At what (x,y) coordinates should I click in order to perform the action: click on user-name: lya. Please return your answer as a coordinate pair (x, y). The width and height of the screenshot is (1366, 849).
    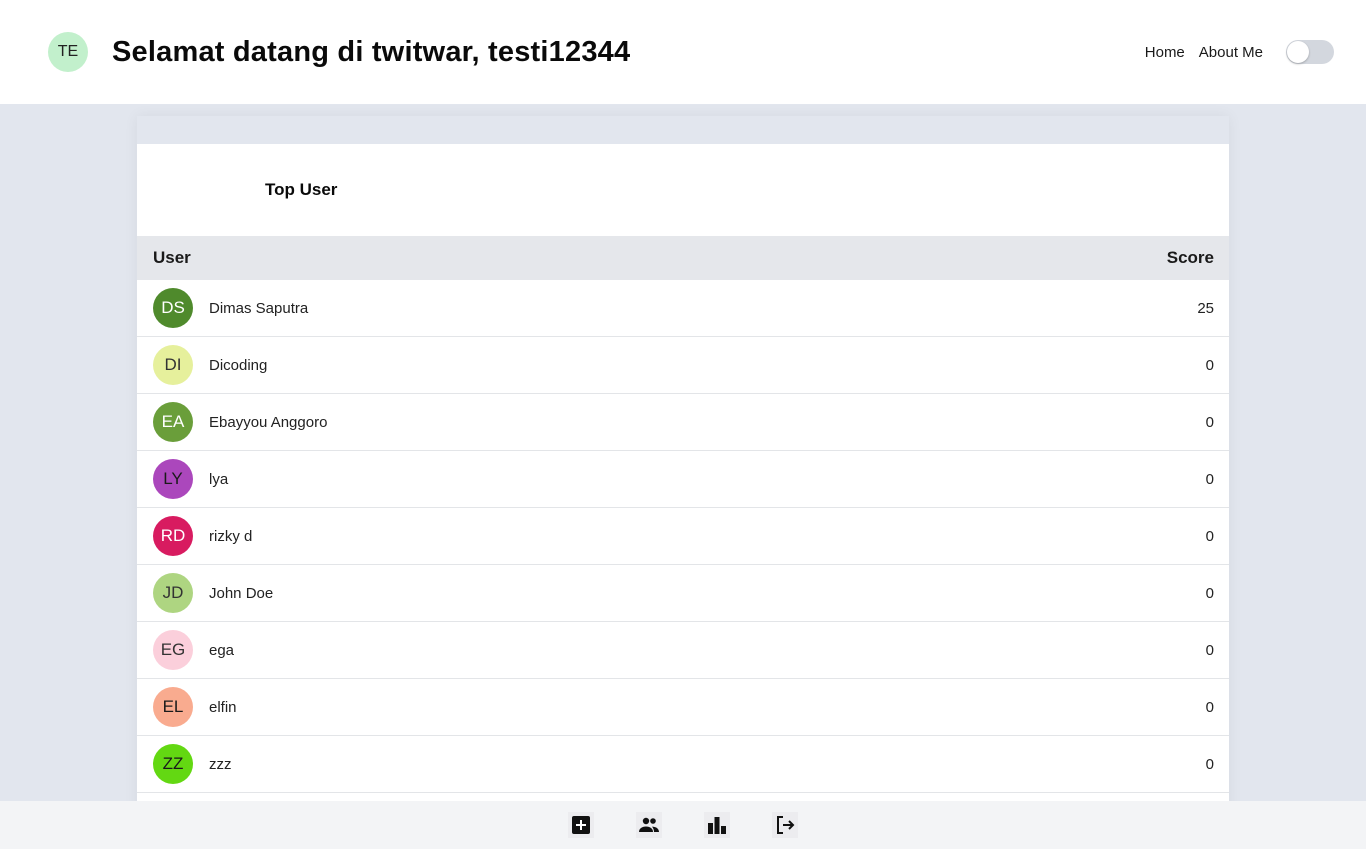
    Looking at the image, I should click on (219, 479).